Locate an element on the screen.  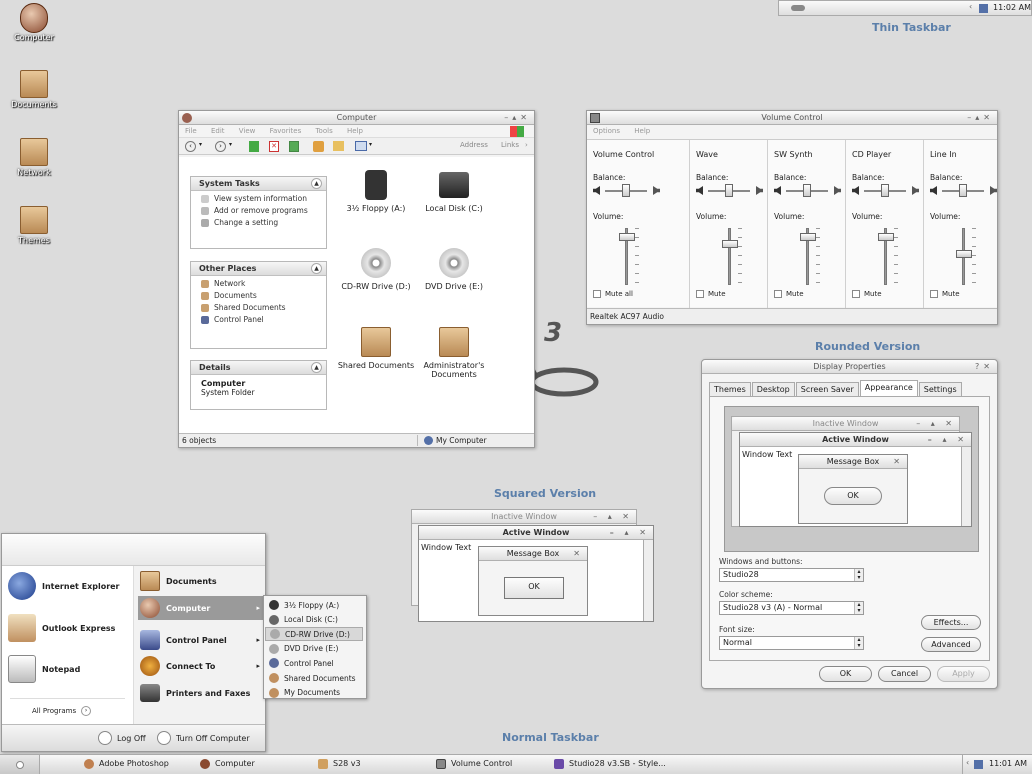
log-off-button: Log Off is located at coordinates (122, 738).